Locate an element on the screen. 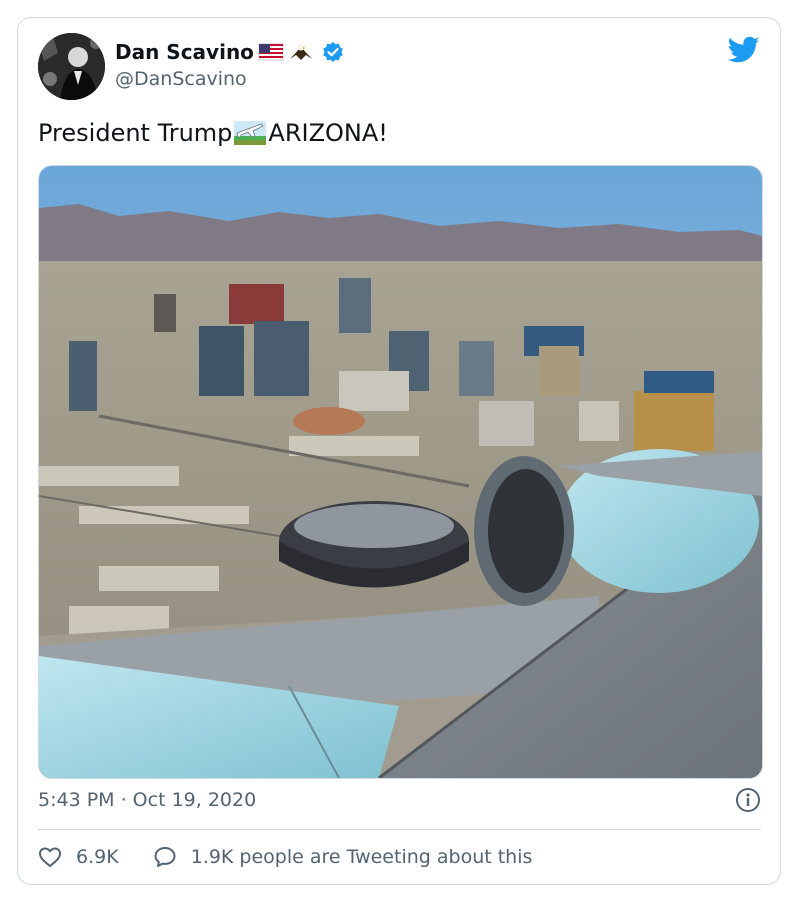  divider is located at coordinates (399, 829).